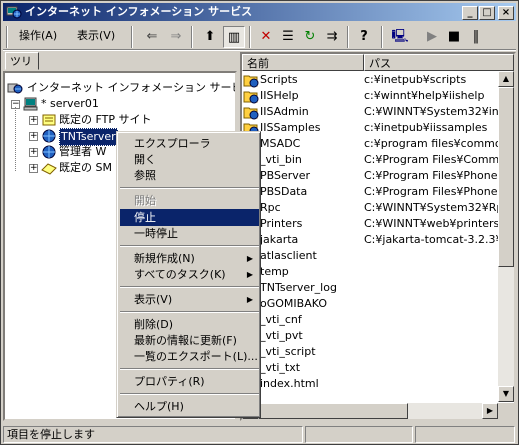 The image size is (519, 445). What do you see at coordinates (107, 120) in the screenshot?
I see `tree-item-ftp: + 既定の FTP サイト` at bounding box center [107, 120].